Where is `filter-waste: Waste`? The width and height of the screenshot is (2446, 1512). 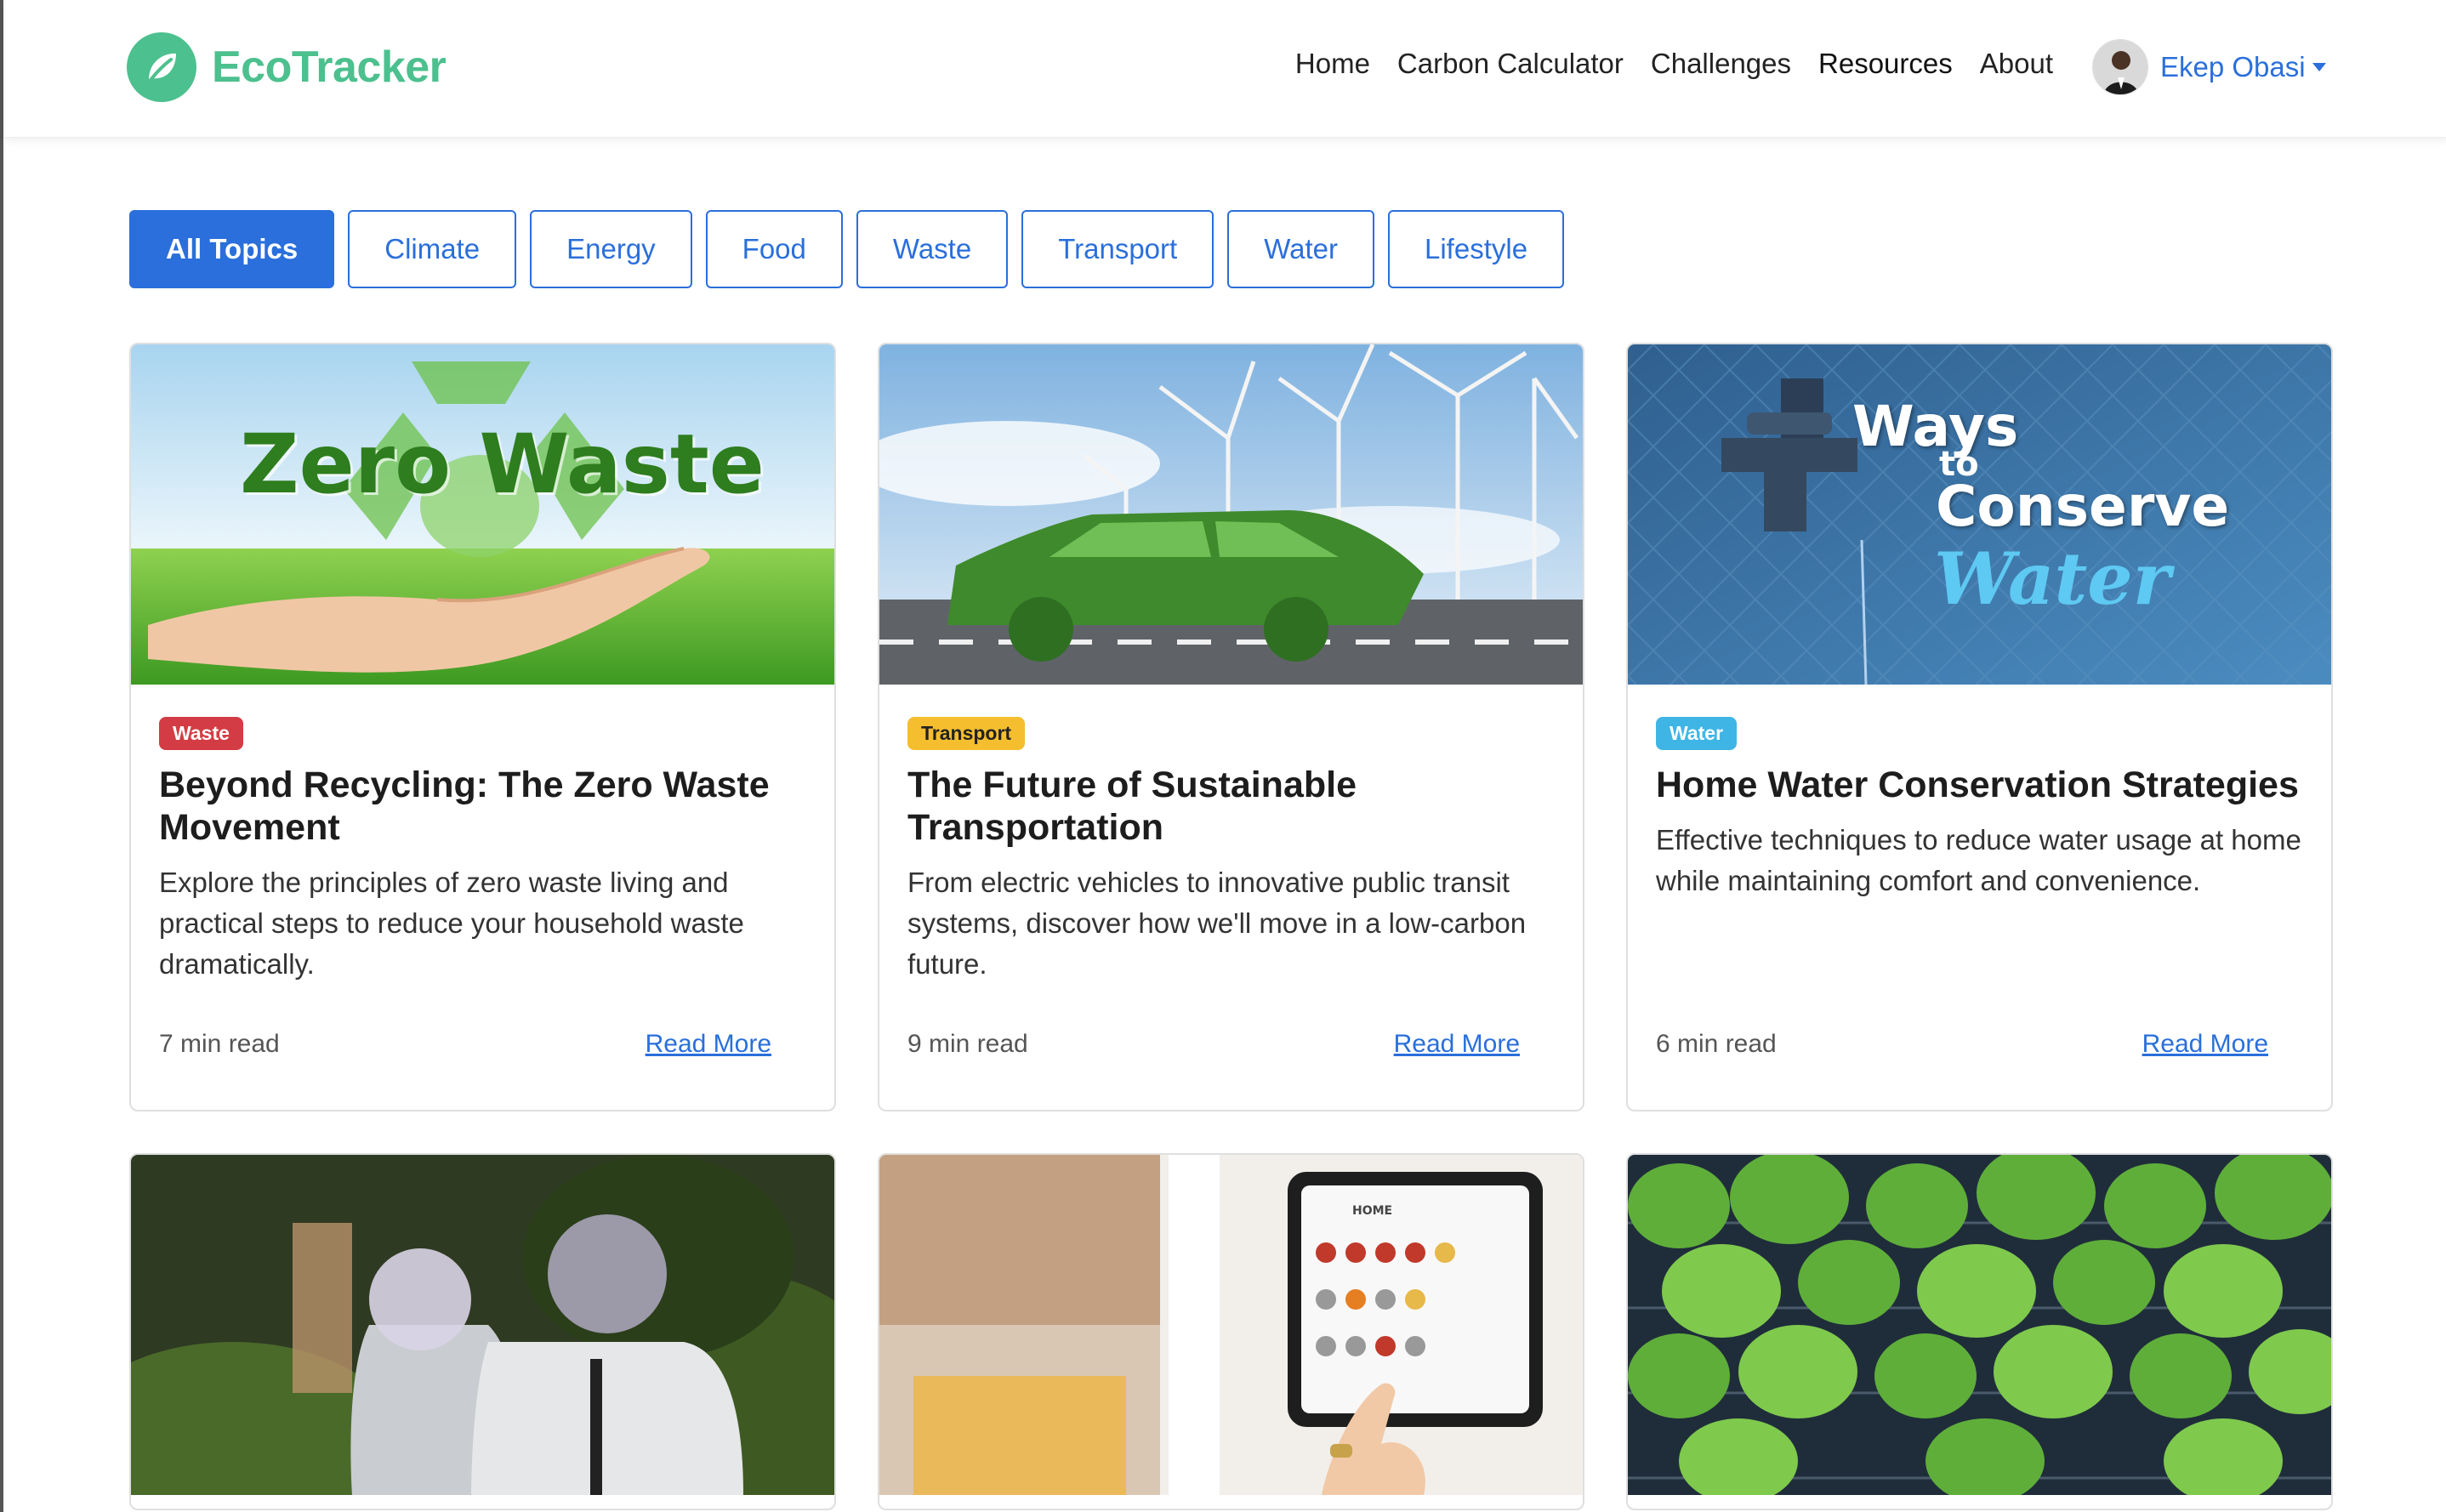 filter-waste: Waste is located at coordinates (932, 249).